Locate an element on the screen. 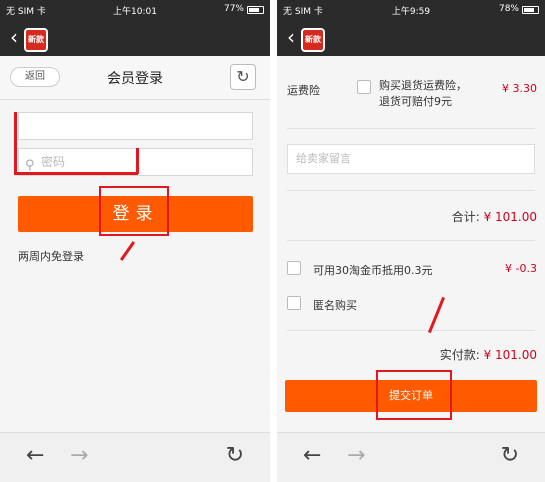 The image size is (545, 482). shipping-insurance-line1: 购买退货运费险， is located at coordinates (423, 85).